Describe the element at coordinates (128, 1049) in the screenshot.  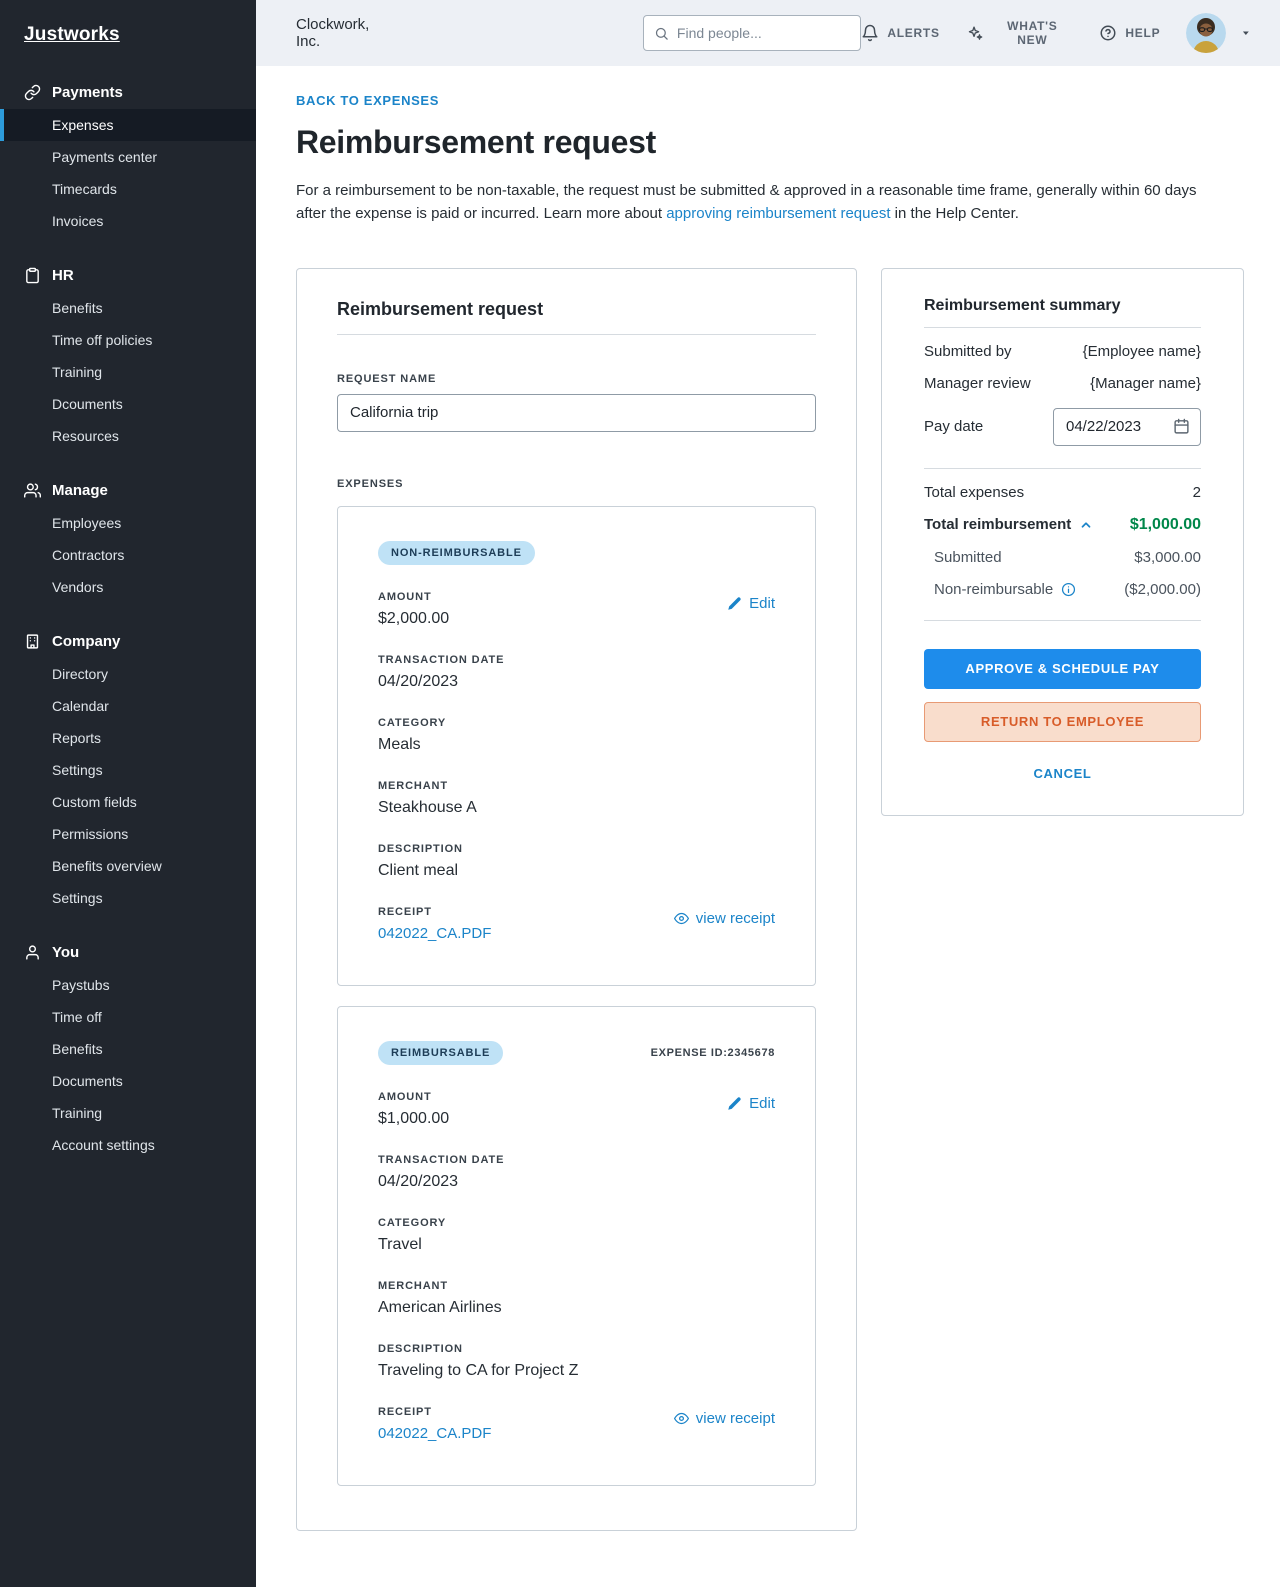
I see `sidebar-item-your-benefits: Benefits` at that location.